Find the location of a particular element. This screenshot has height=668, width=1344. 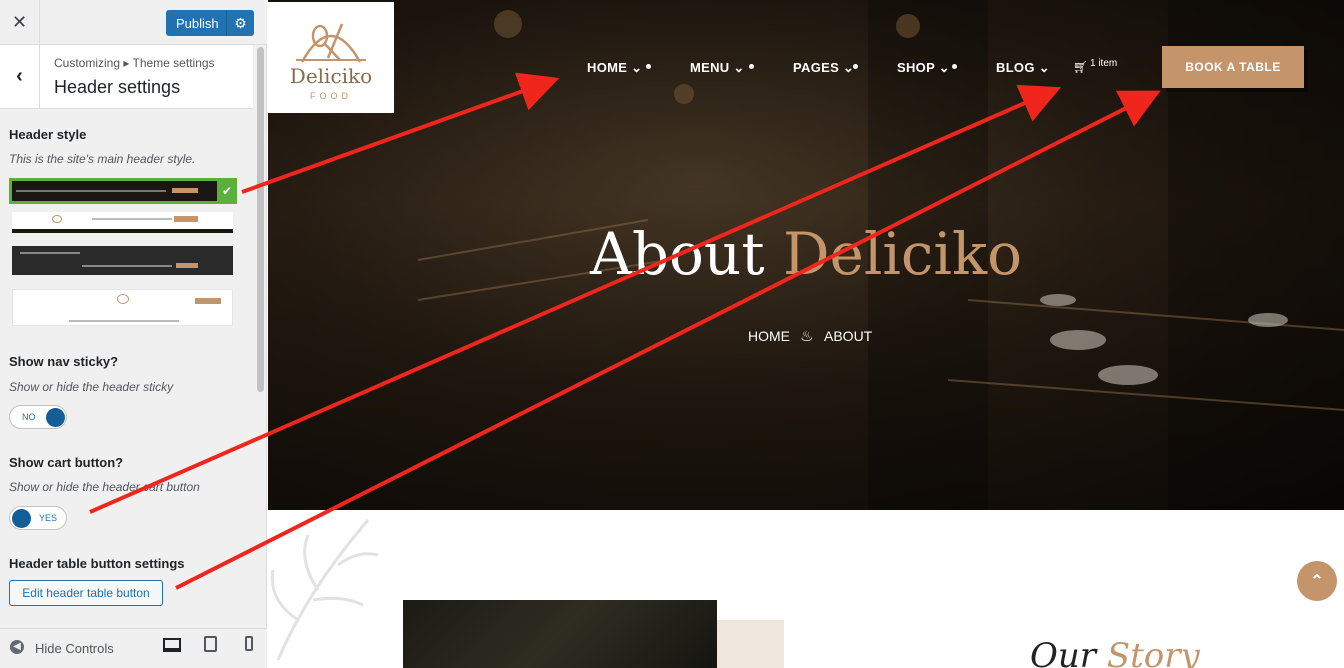

breadcrumb: Customizing ▸ Theme settings is located at coordinates (134, 63).